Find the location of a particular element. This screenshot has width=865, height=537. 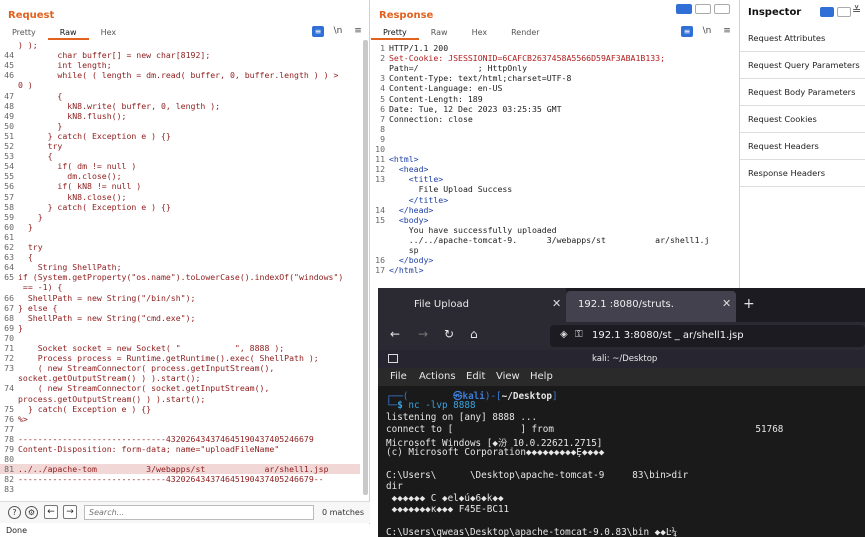

code-line: 66 ShellPath = new String("/bin/sh"); is located at coordinates (180, 298).